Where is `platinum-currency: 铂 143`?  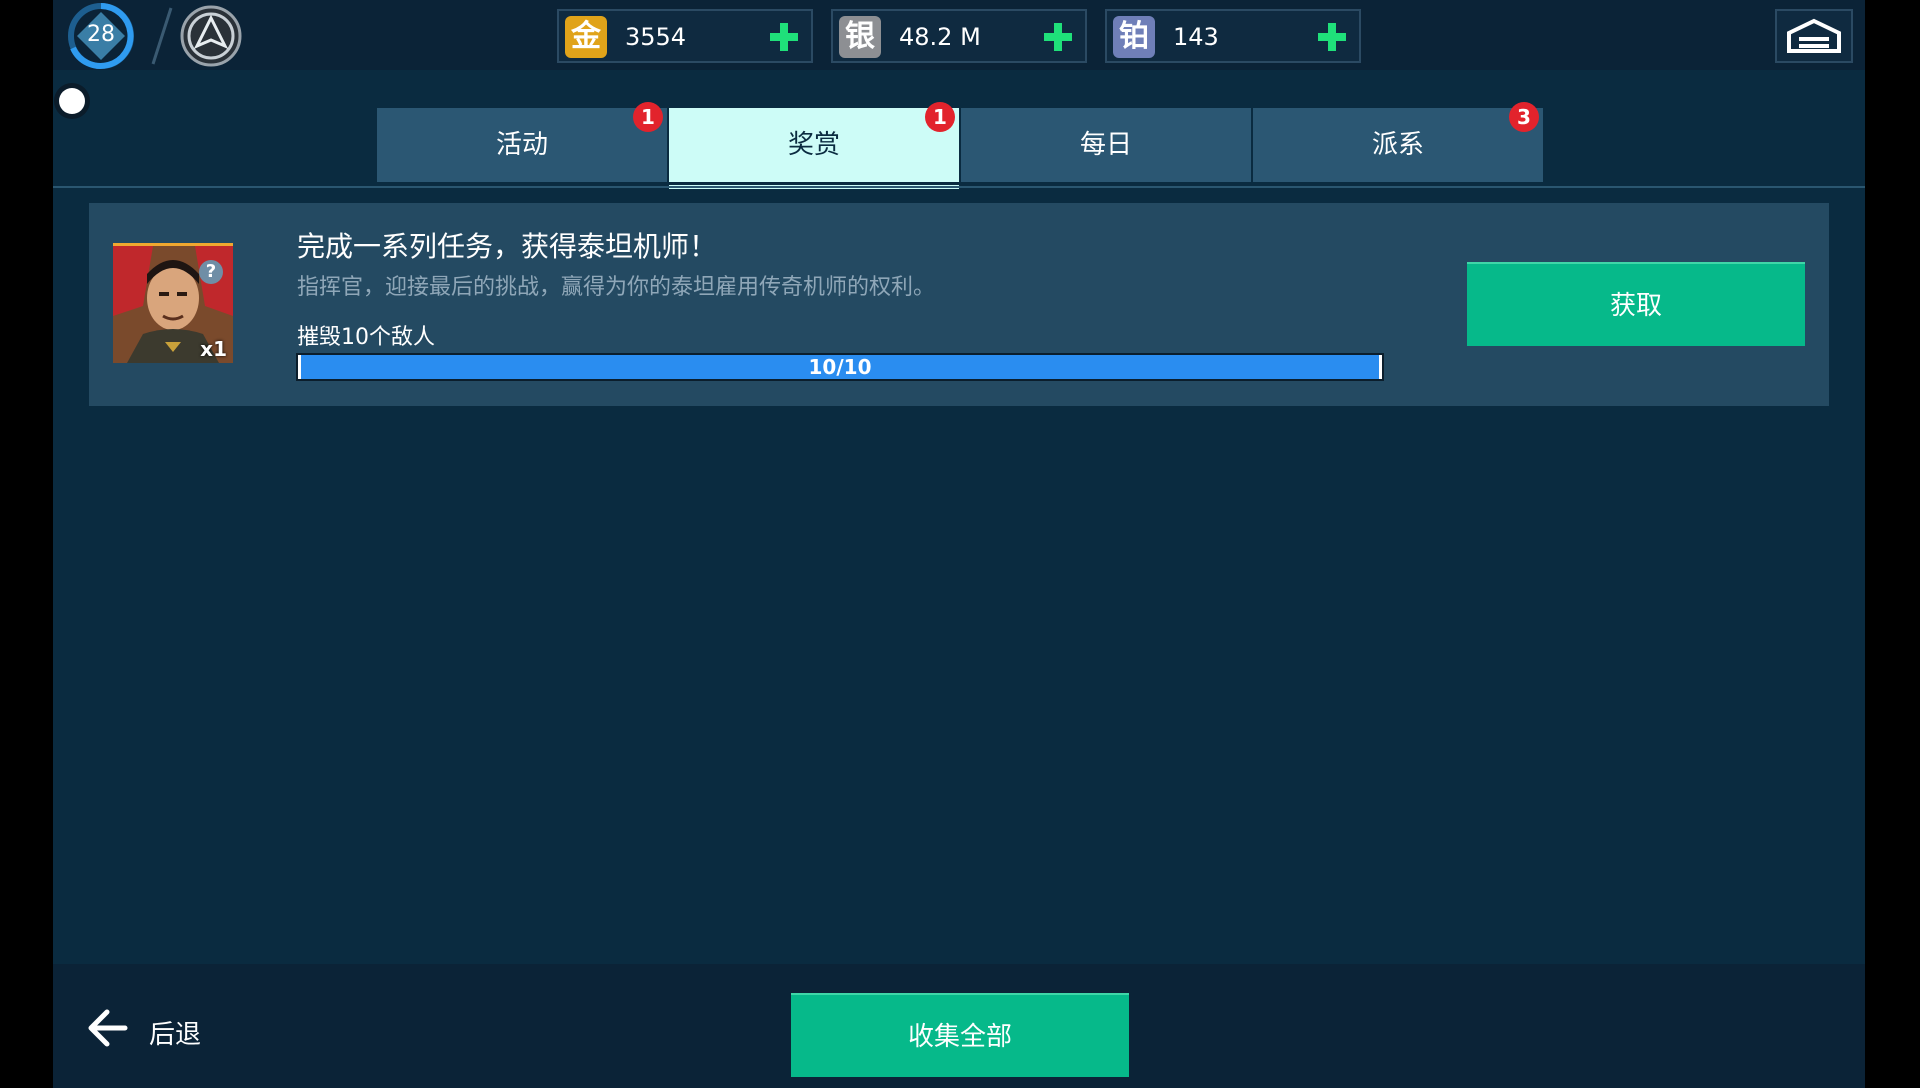 platinum-currency: 铂 143 is located at coordinates (1233, 36).